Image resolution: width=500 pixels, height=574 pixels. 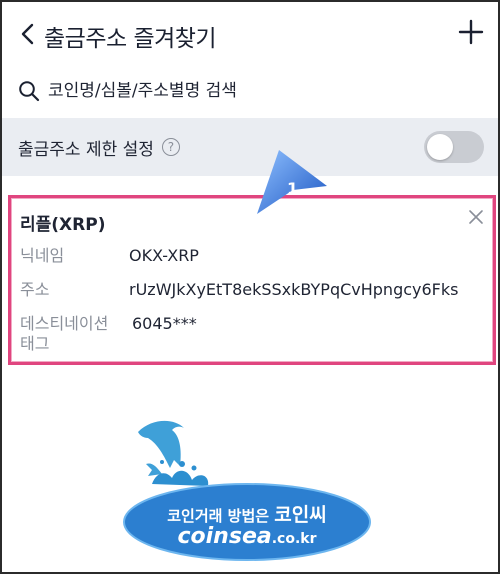 What do you see at coordinates (292, 188) in the screenshot?
I see `callout-number: 1` at bounding box center [292, 188].